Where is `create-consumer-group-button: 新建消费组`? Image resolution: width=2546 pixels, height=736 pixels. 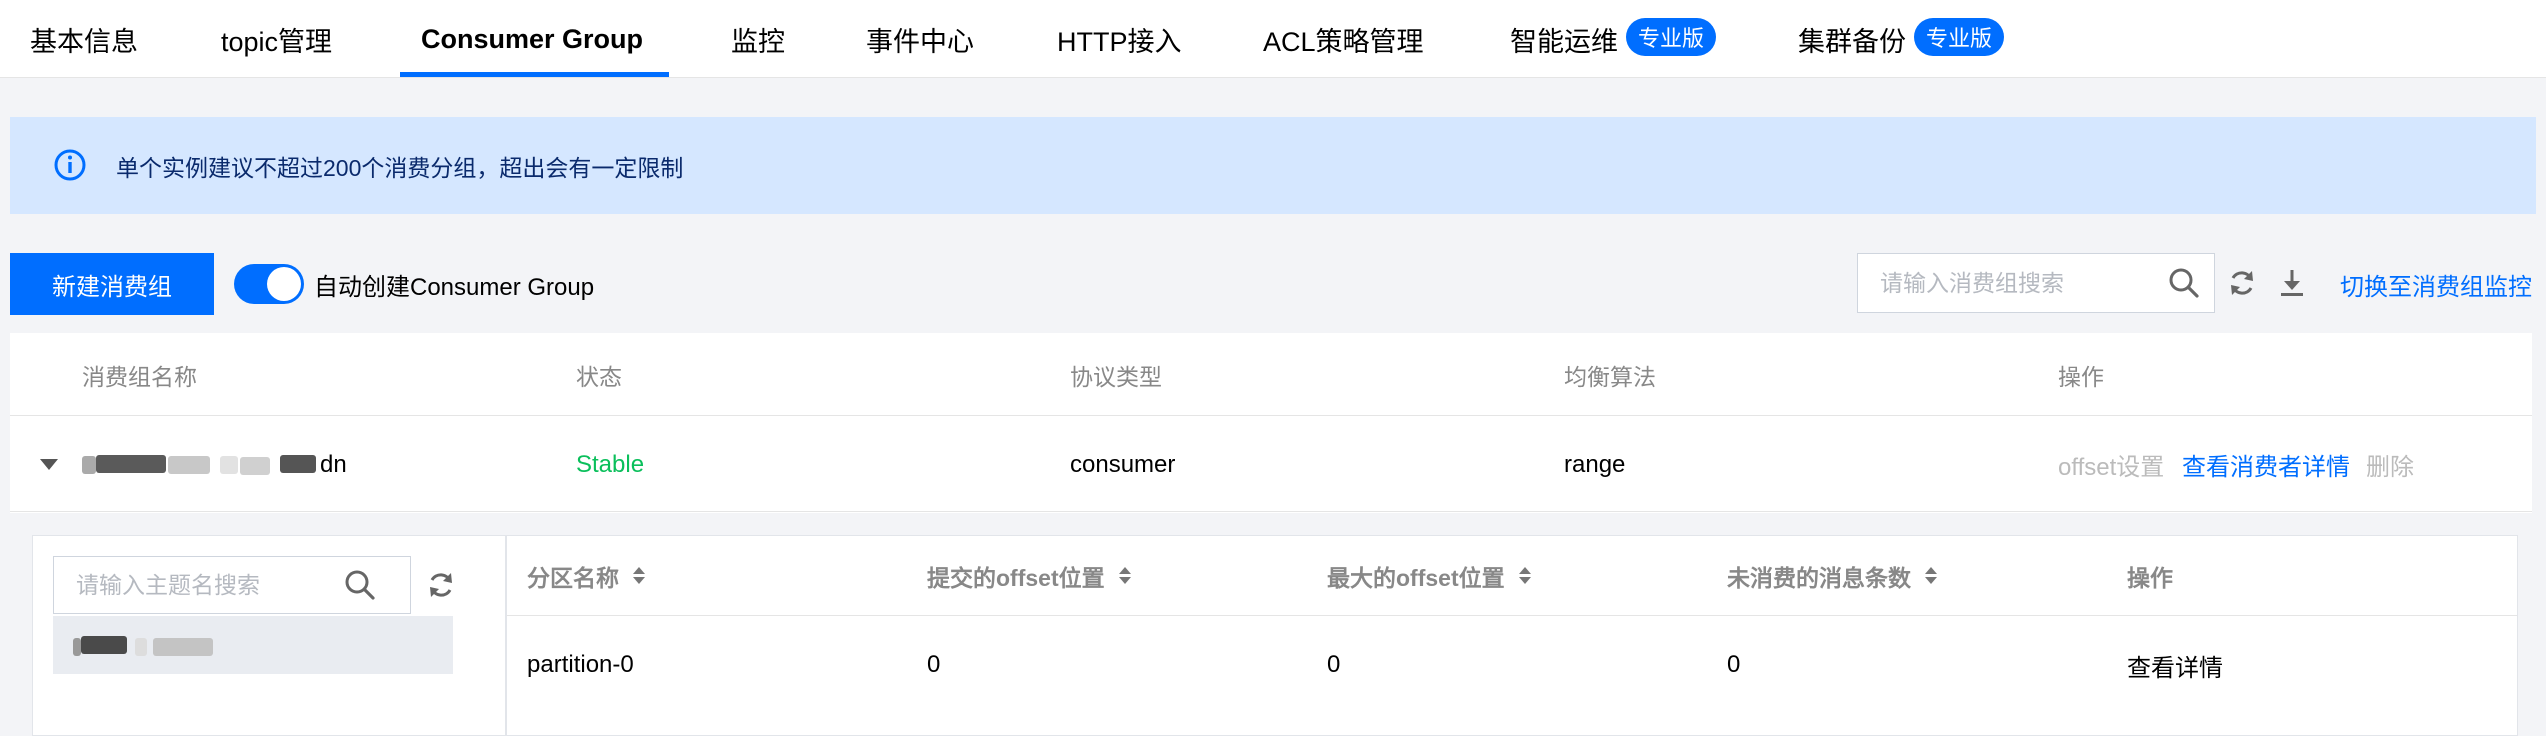
create-consumer-group-button: 新建消费组 is located at coordinates (112, 284).